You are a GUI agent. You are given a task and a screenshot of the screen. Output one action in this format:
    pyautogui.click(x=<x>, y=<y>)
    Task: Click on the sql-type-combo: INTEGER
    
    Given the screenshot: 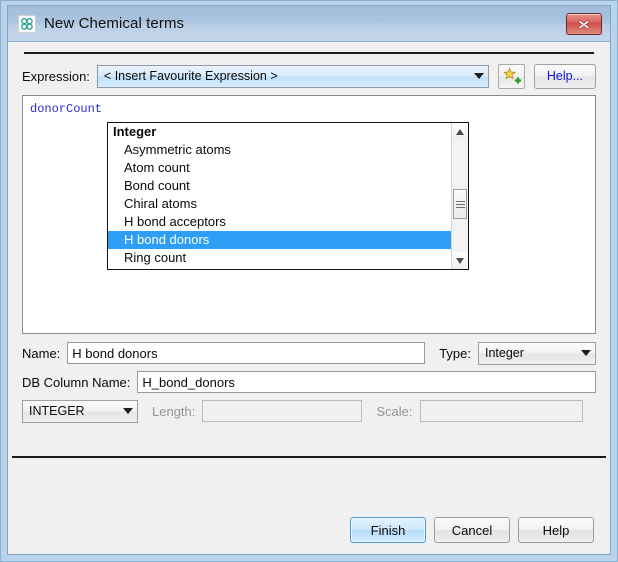 What is the action you would take?
    pyautogui.click(x=80, y=411)
    